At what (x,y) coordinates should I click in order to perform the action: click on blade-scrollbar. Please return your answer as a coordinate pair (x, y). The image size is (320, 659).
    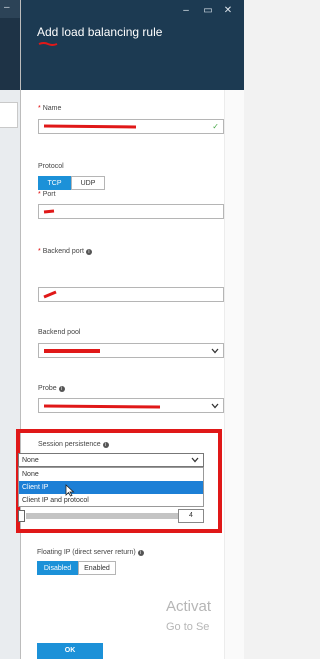
    Looking at the image, I should click on (234, 374).